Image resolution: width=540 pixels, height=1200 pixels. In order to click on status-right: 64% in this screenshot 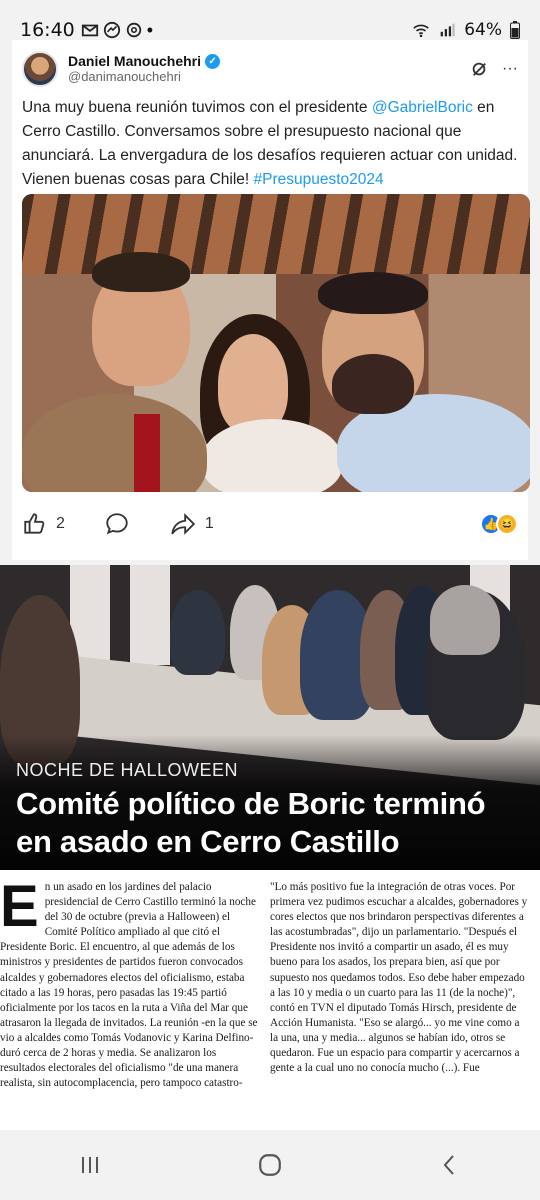, I will do `click(466, 30)`.